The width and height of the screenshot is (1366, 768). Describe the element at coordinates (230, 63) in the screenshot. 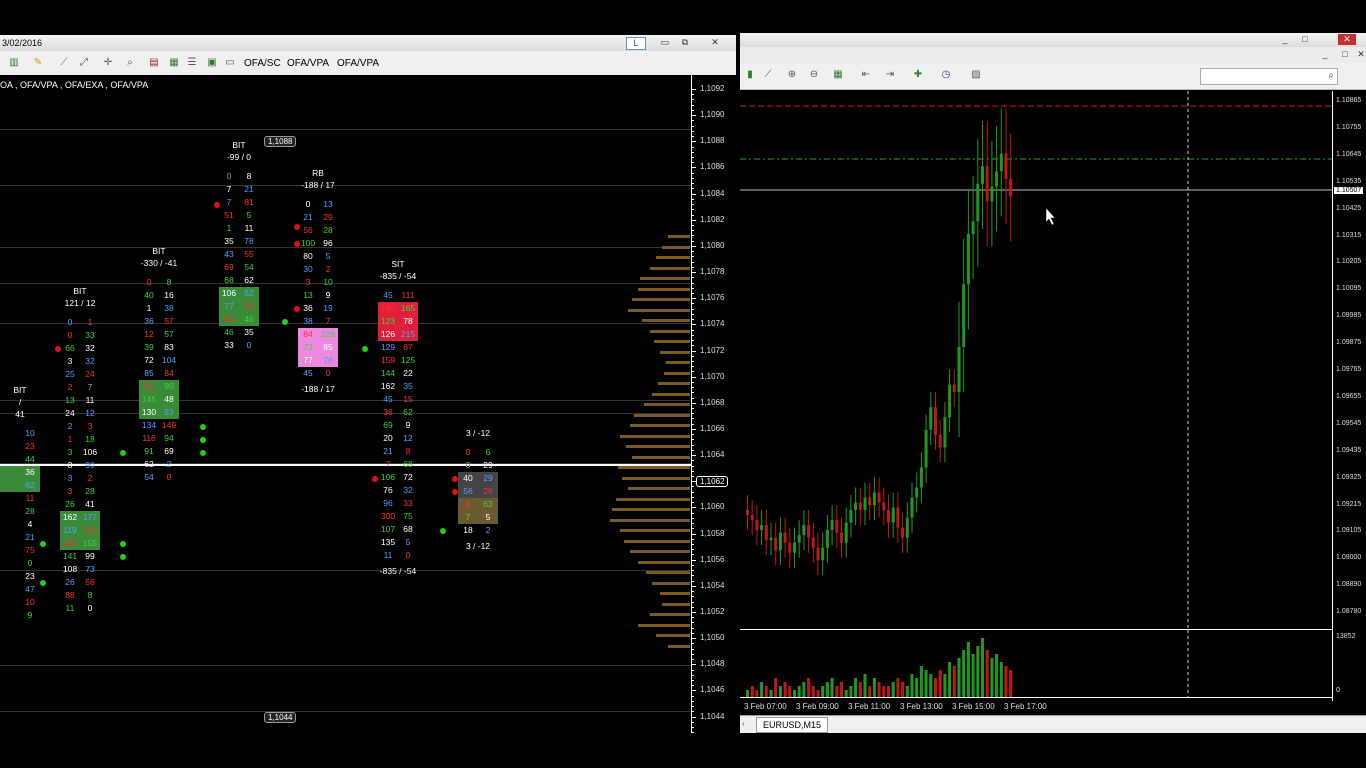

I see `window-icon: ▭` at that location.